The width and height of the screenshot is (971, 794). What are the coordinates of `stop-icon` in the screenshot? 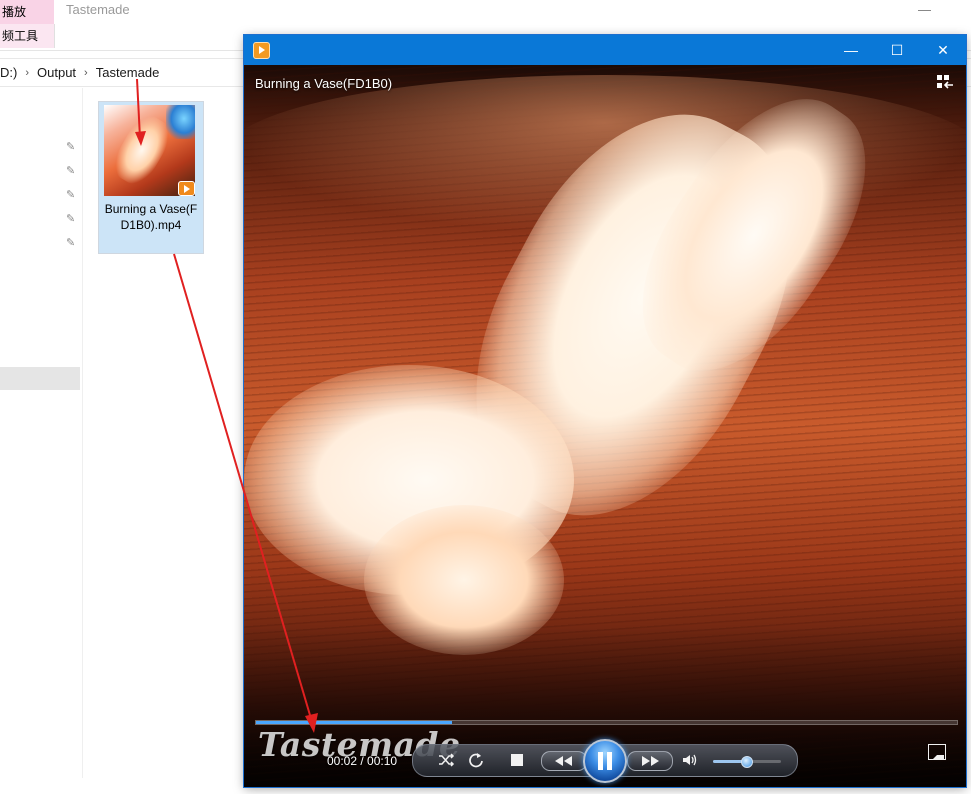 It's located at (517, 760).